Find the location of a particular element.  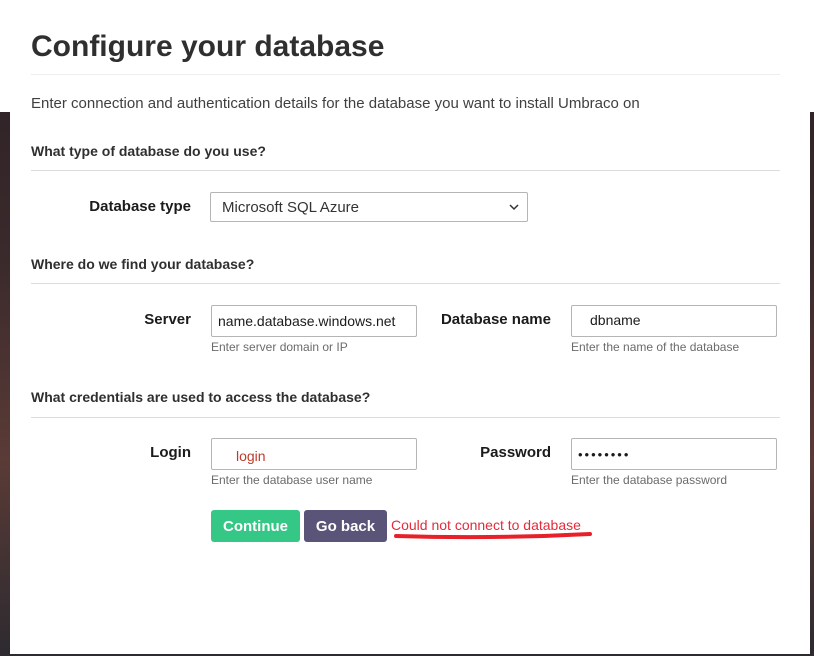

database-name-input: dbname is located at coordinates (674, 321).